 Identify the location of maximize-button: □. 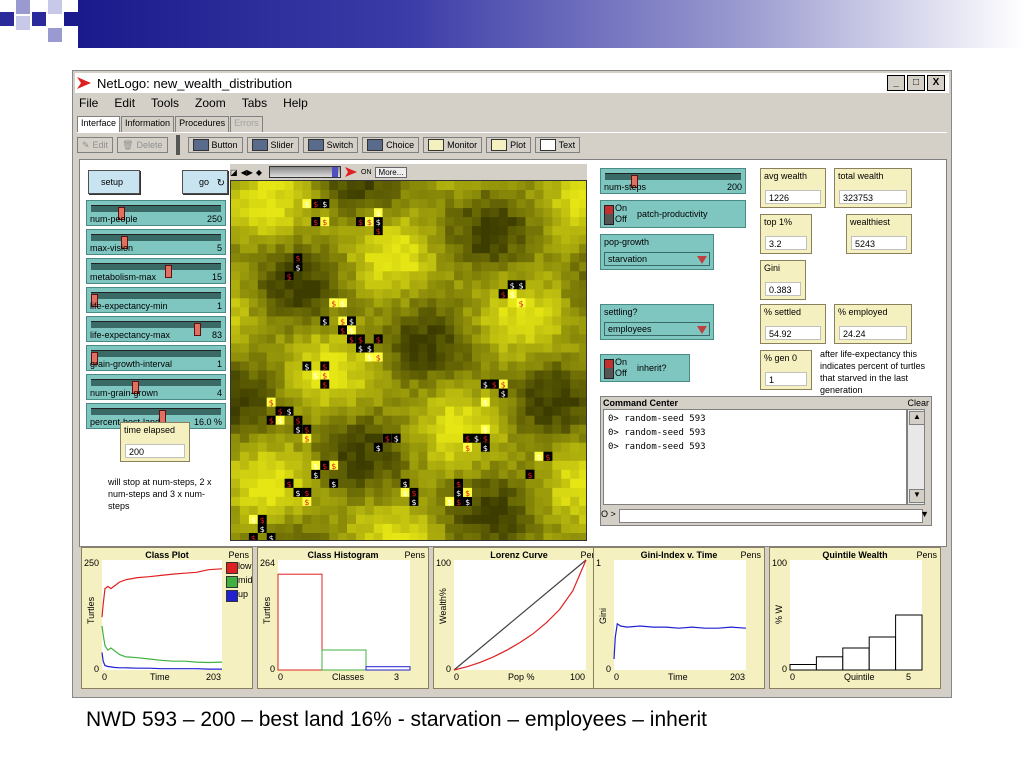
(916, 83).